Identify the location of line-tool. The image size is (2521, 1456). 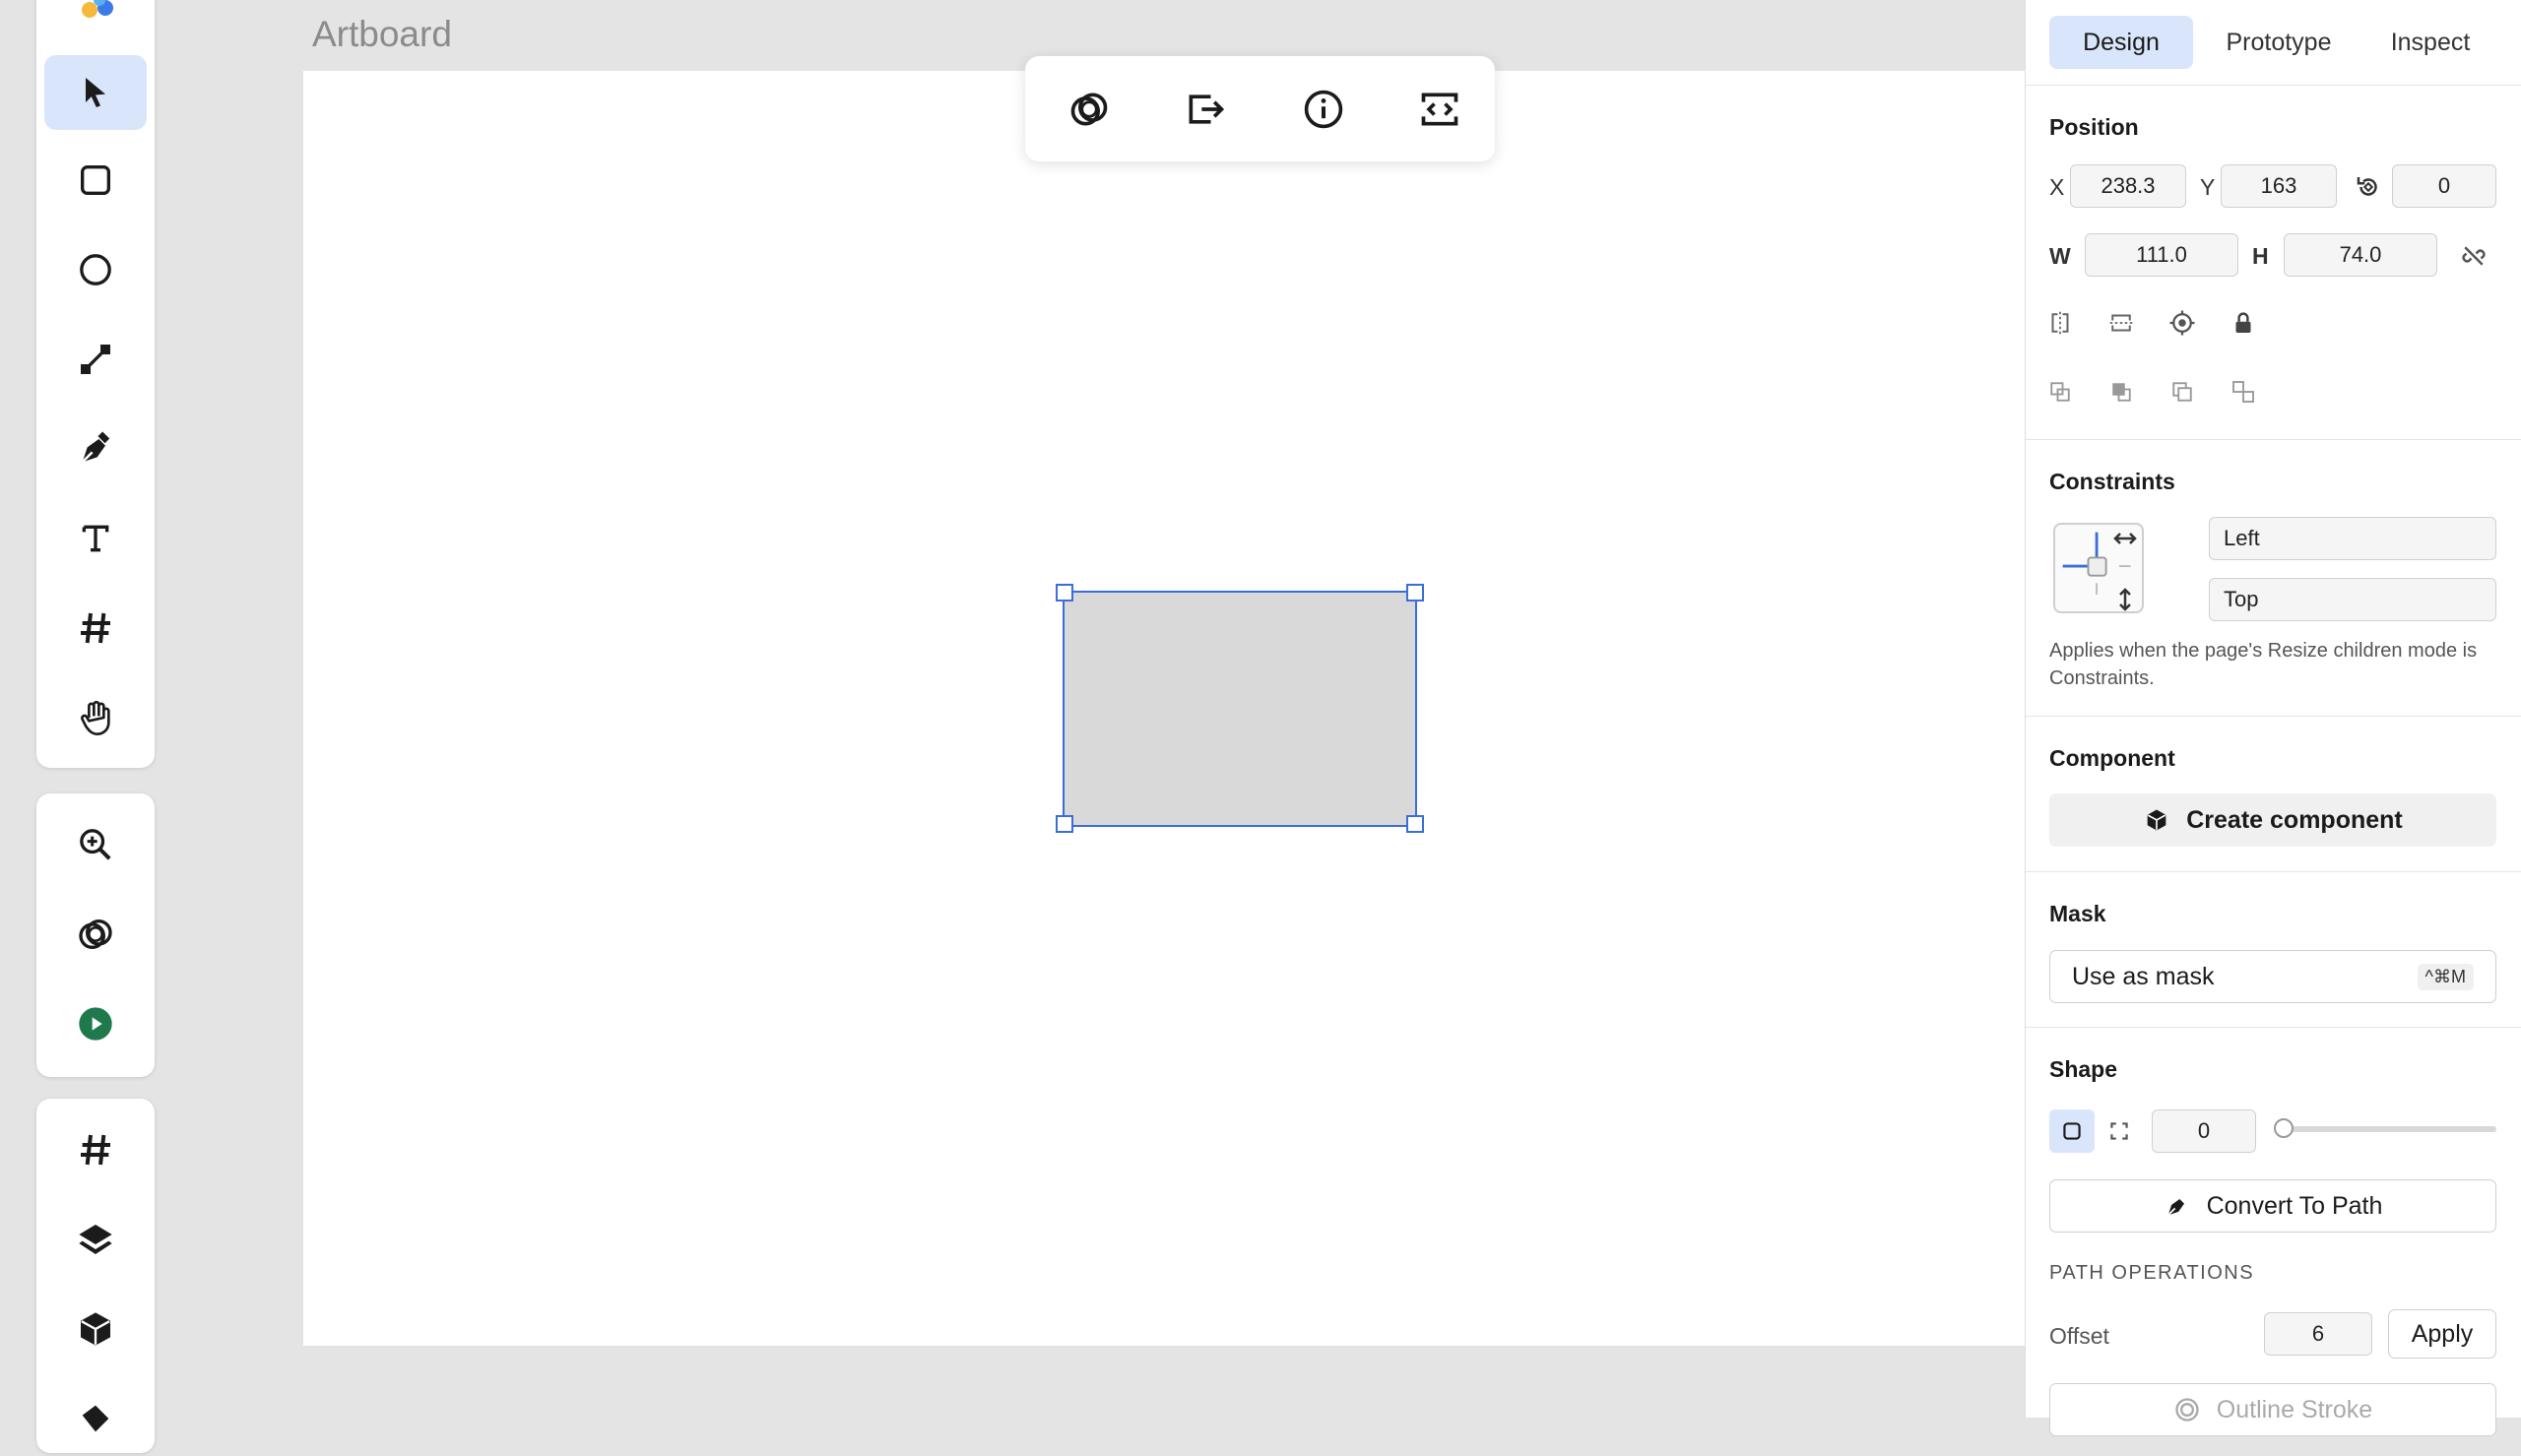
(95, 359).